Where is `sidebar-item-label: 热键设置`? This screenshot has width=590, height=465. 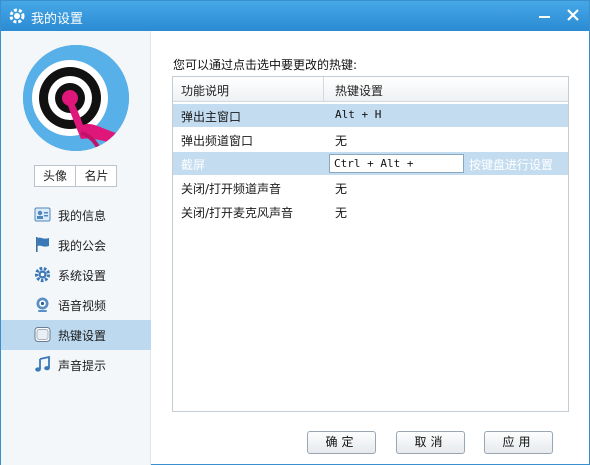
sidebar-item-label: 热键设置 is located at coordinates (82, 336).